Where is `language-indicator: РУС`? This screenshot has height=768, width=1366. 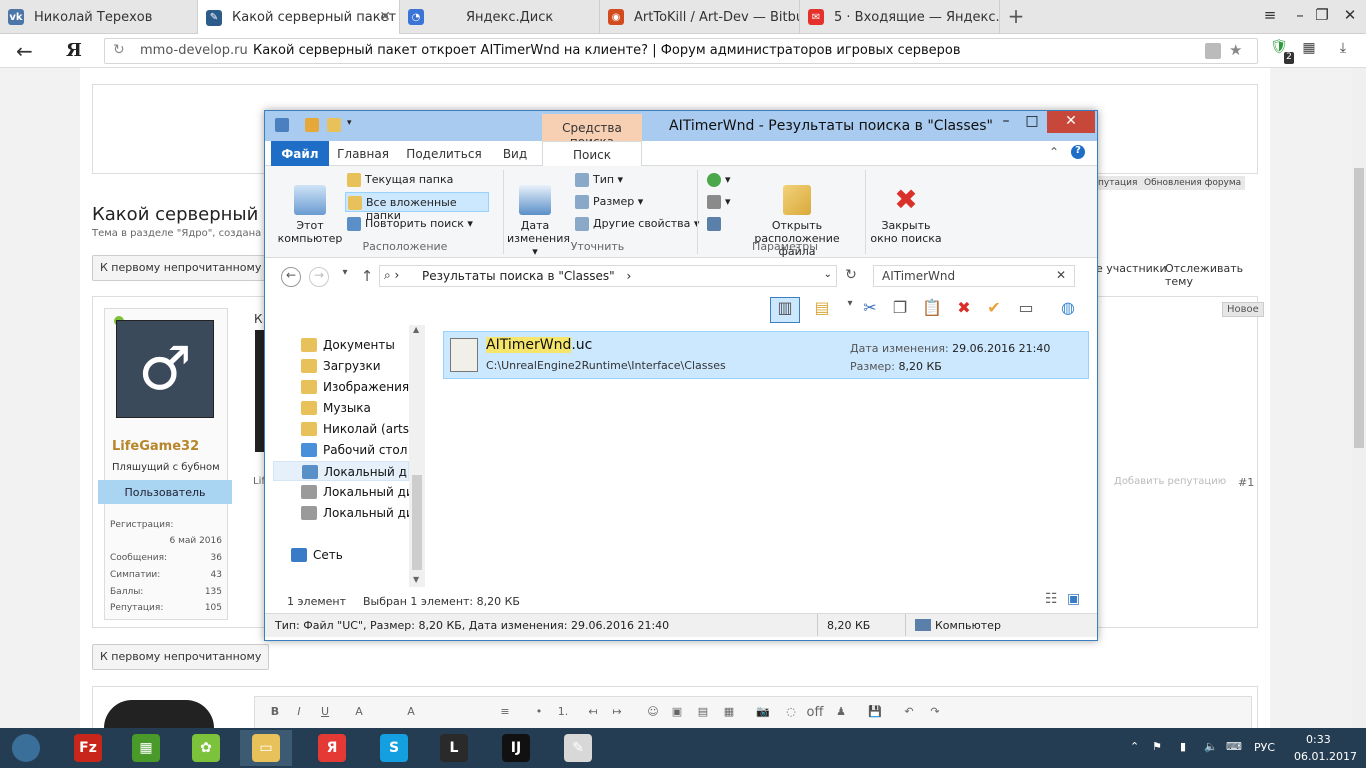 language-indicator: РУС is located at coordinates (1264, 747).